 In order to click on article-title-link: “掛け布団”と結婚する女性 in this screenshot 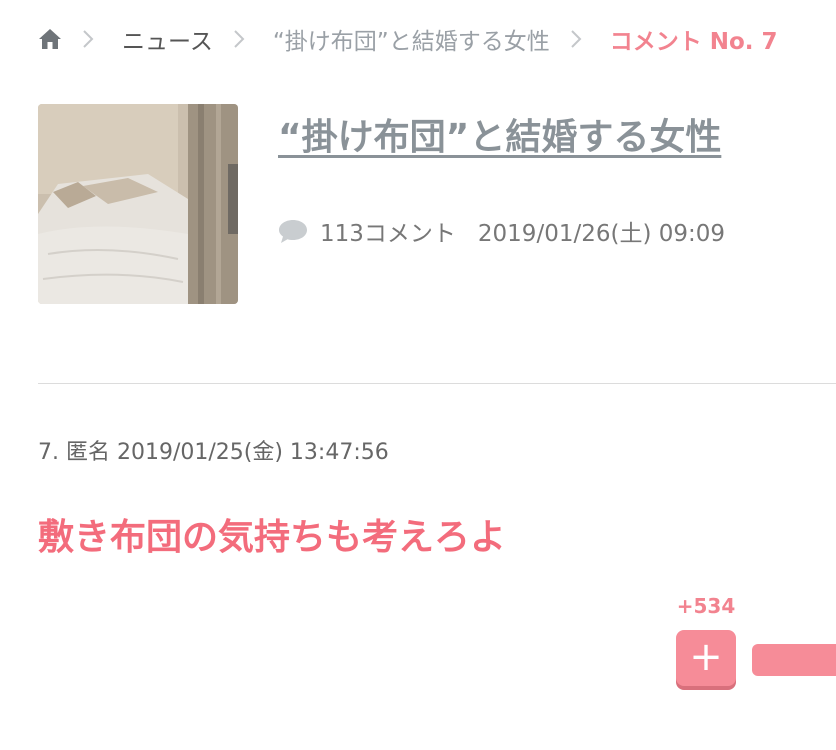, I will do `click(499, 134)`.